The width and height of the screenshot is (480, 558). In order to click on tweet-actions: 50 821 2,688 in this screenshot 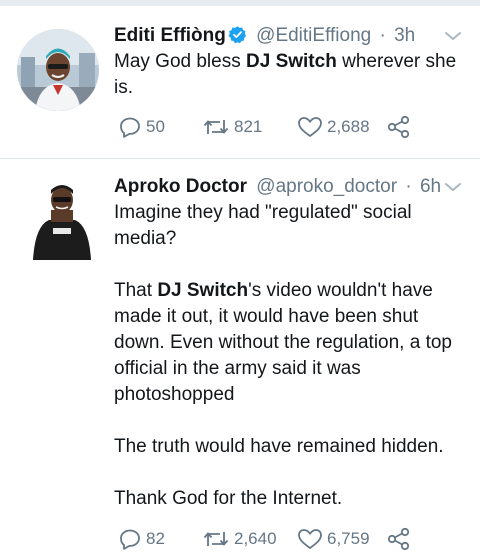, I will do `click(289, 127)`.